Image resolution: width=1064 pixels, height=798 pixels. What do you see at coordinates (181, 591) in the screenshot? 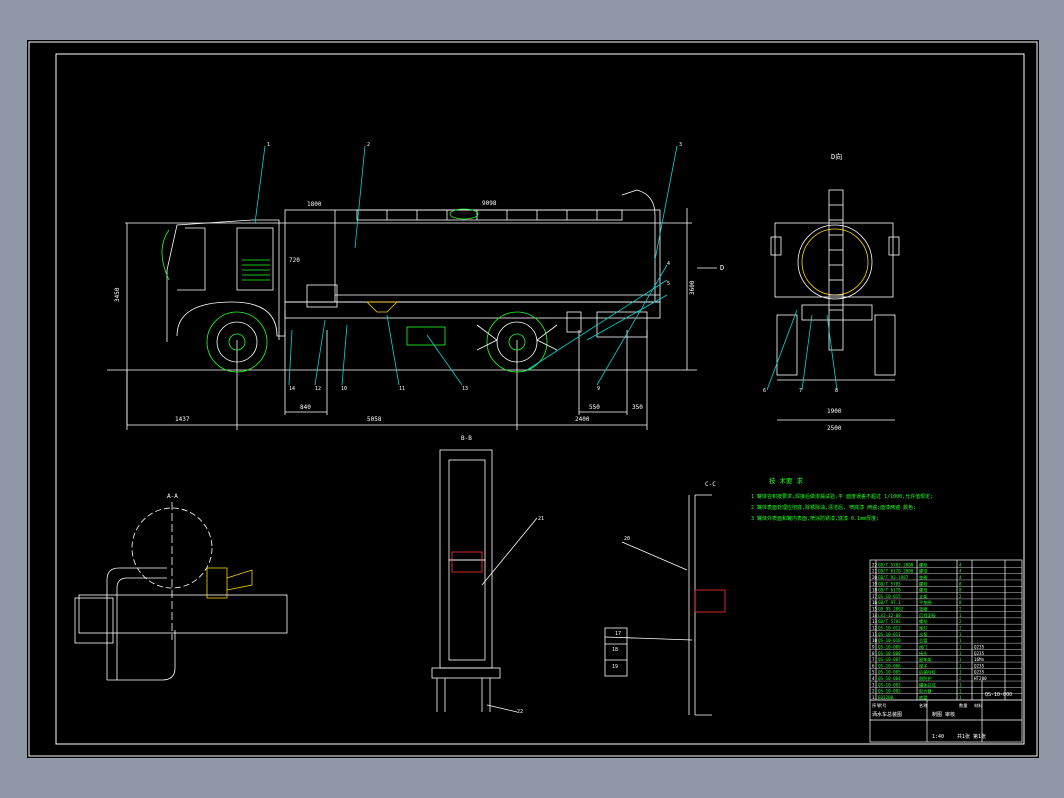
I see `section-aa-view` at bounding box center [181, 591].